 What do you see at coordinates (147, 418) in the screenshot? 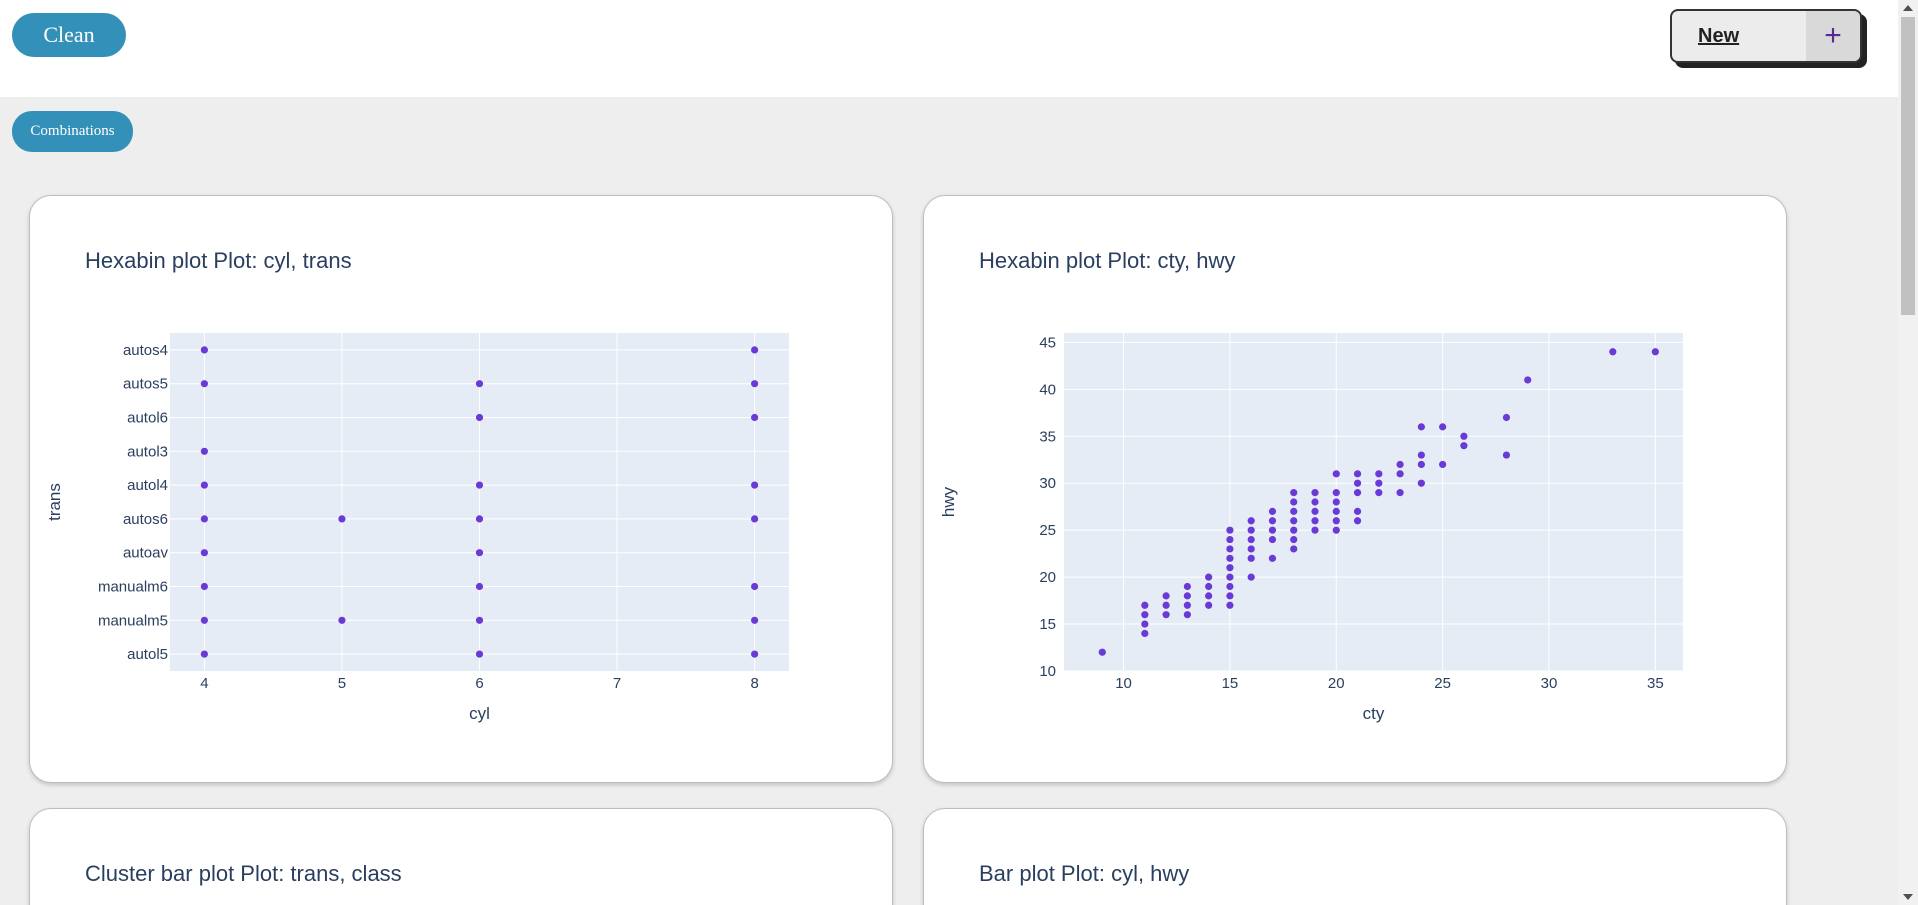
I see `y-tick-label: autol6` at bounding box center [147, 418].